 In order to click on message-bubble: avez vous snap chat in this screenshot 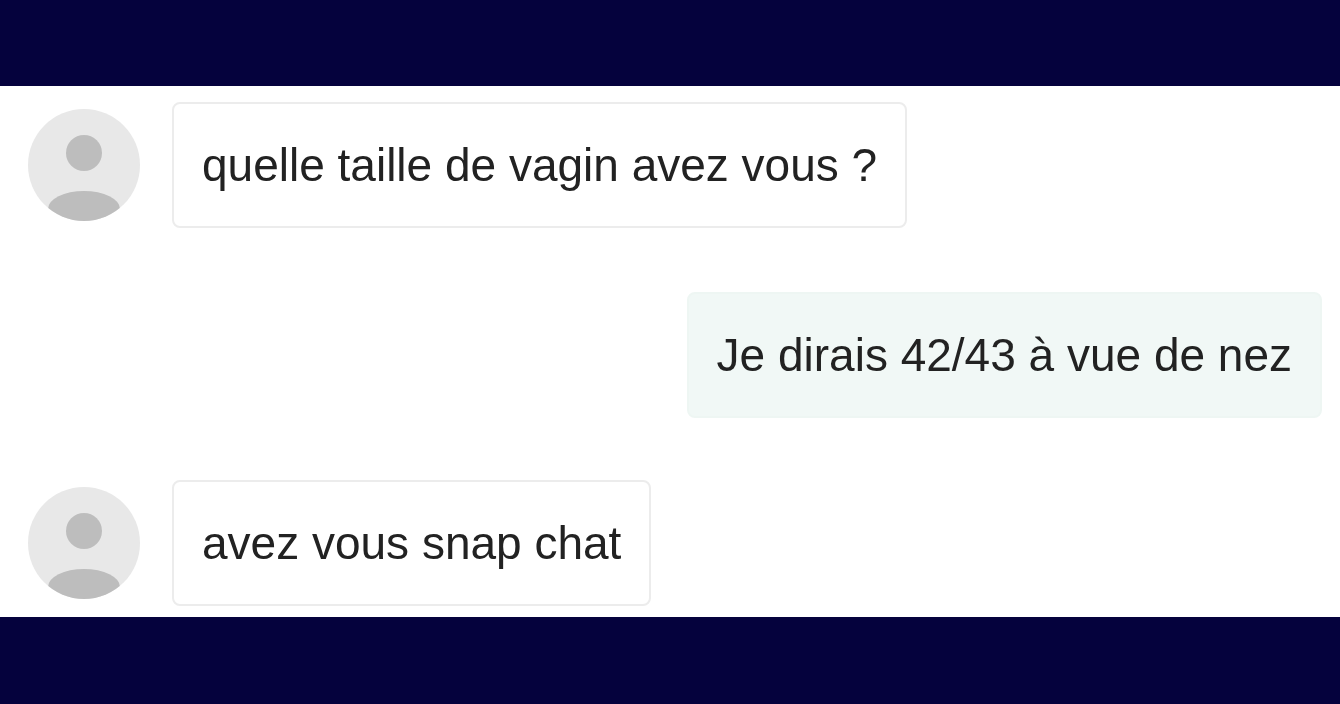, I will do `click(412, 543)`.